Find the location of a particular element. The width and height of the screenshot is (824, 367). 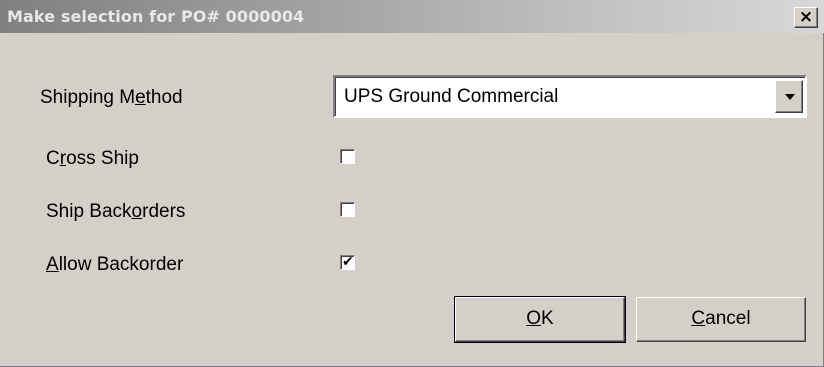

shipping-method-select: UPS Ground Commercial is located at coordinates (570, 96).